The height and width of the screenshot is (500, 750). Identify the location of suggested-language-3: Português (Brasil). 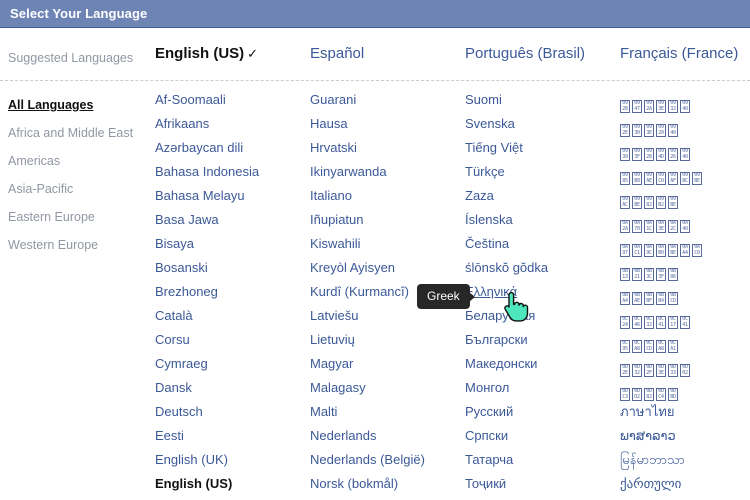
(542, 54).